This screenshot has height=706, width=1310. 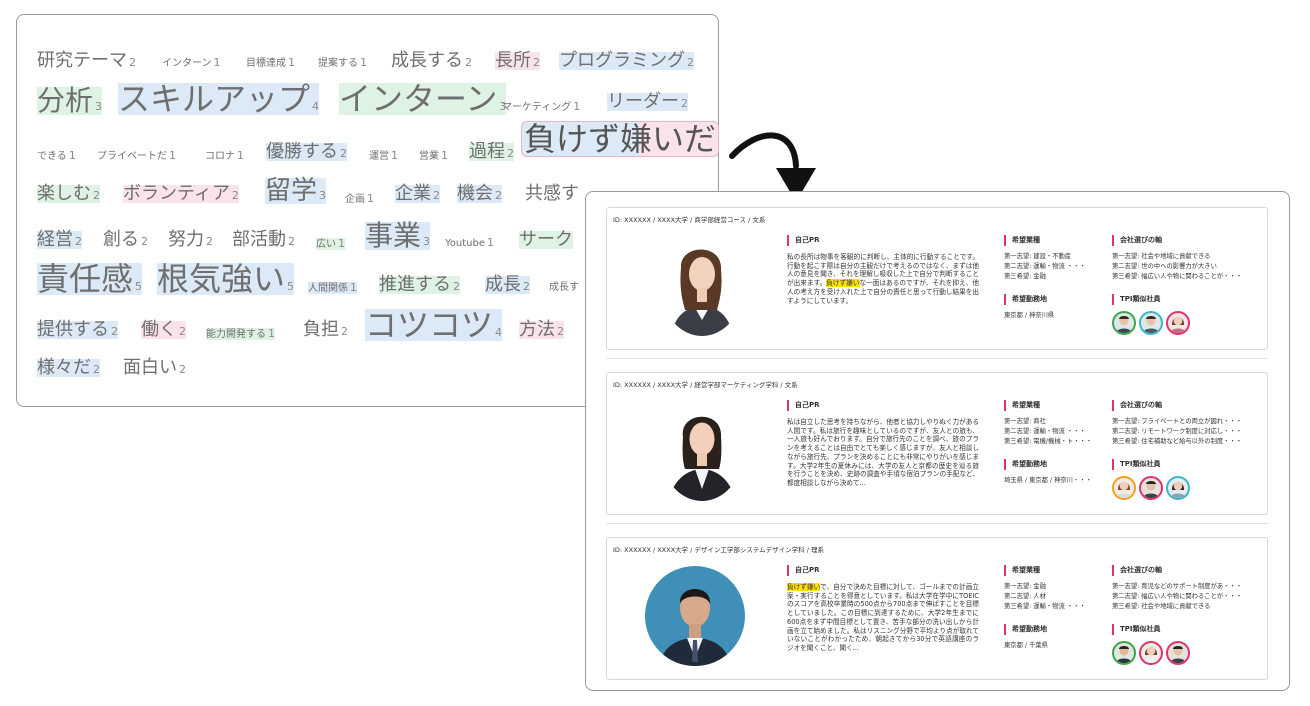 What do you see at coordinates (163, 330) in the screenshot?
I see `cloud-word: 働く 2` at bounding box center [163, 330].